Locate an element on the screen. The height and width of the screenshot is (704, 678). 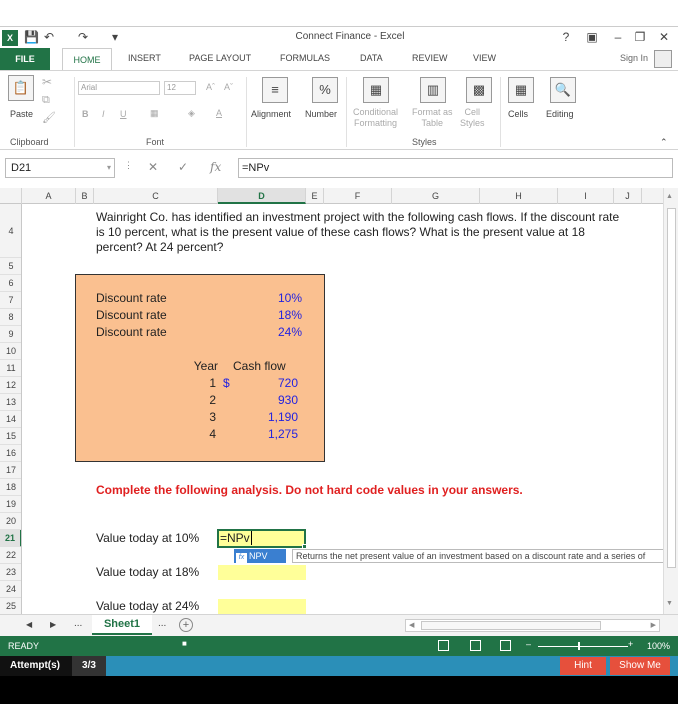
column-header-j: J is located at coordinates (628, 196).